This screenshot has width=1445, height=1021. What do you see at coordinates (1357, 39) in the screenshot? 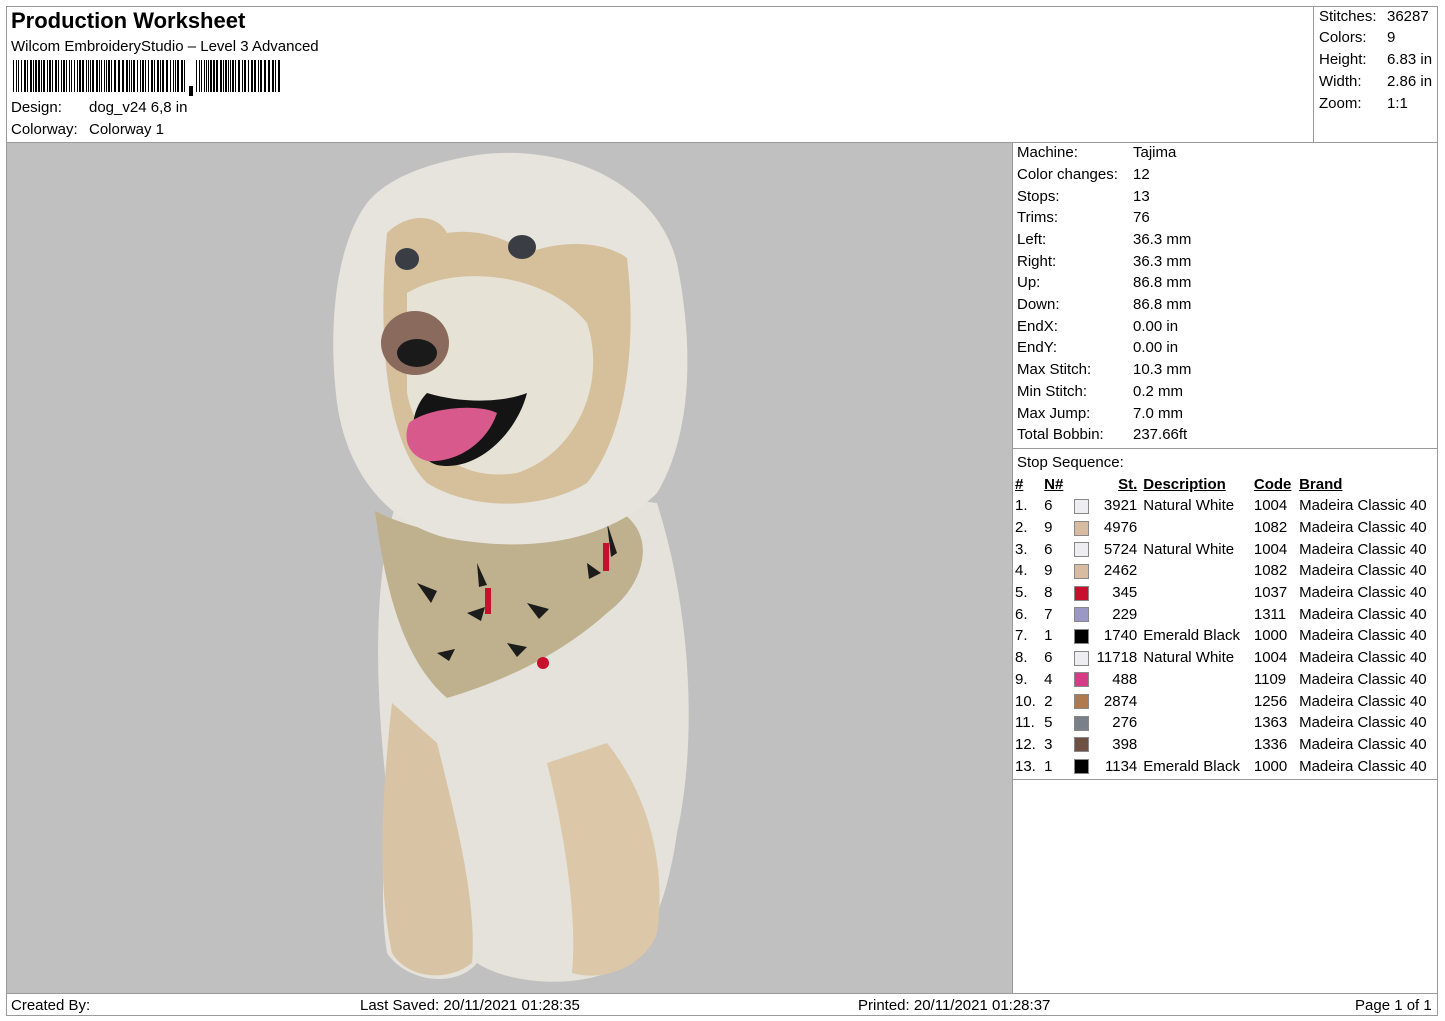
I see `stat-row: Colors: 9` at bounding box center [1357, 39].